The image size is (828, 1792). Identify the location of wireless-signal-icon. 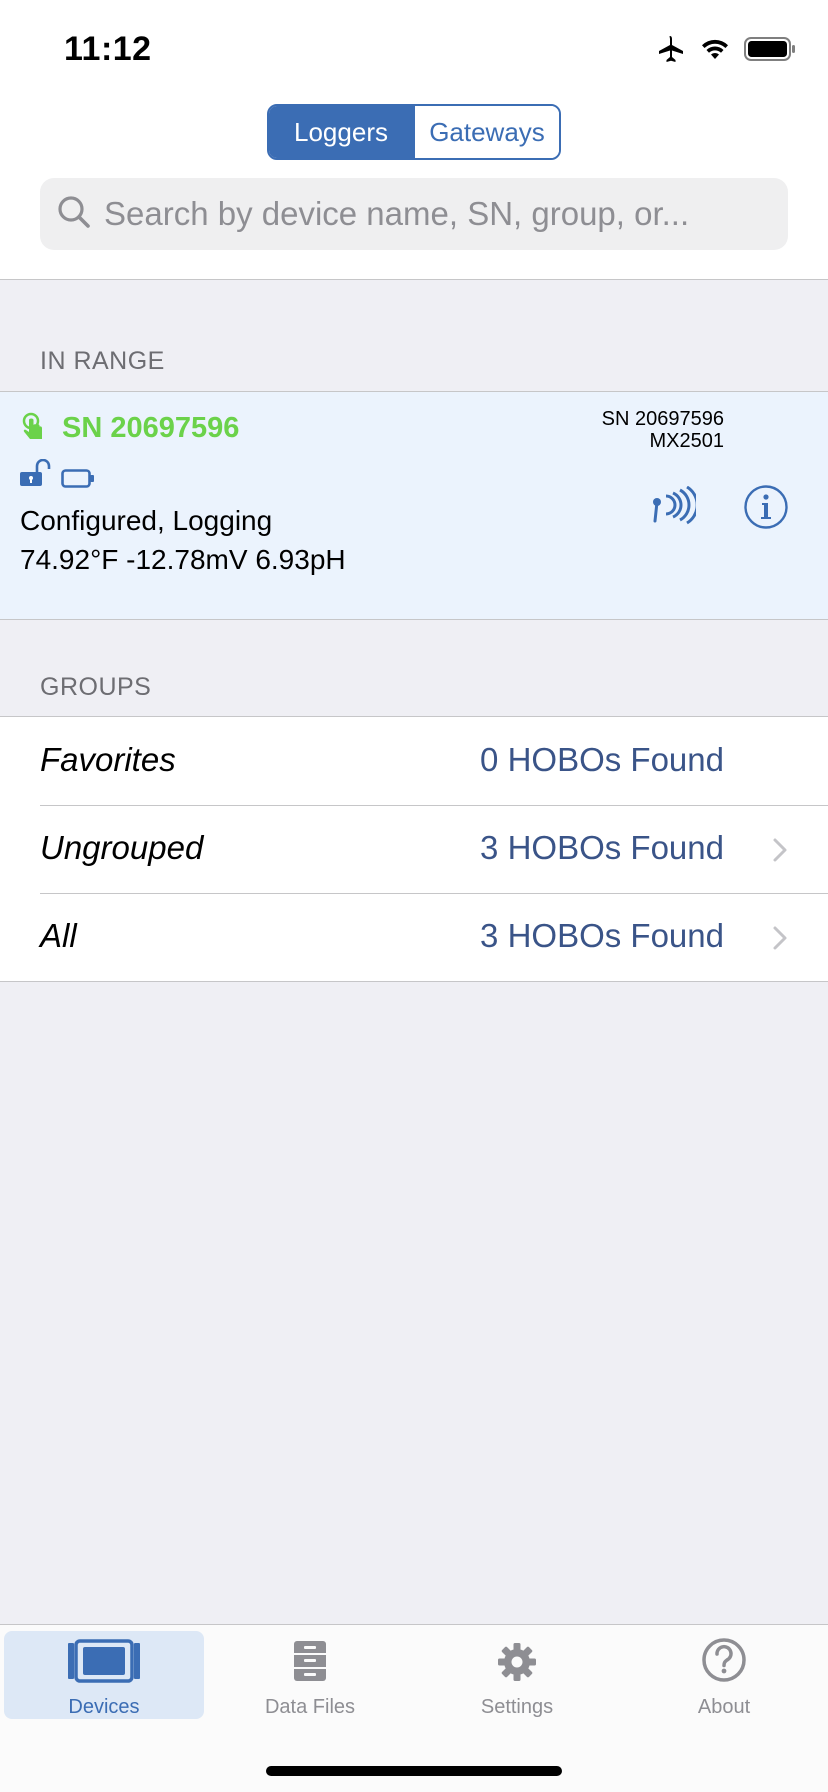
(674, 508).